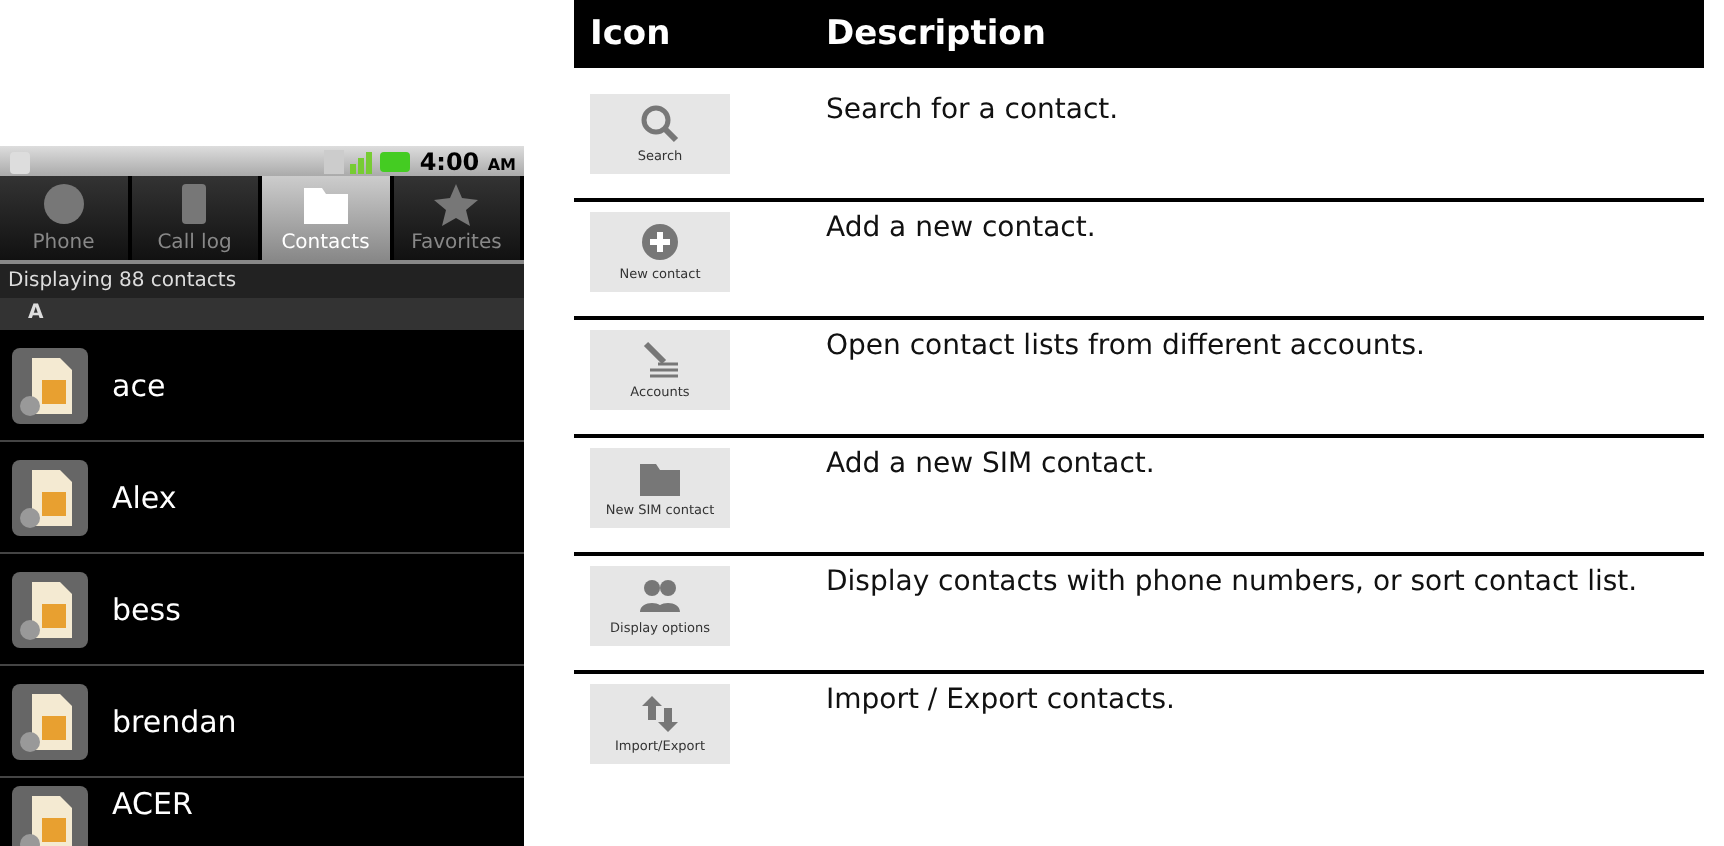 The width and height of the screenshot is (1724, 846). I want to click on column-header: Icon, so click(630, 34).